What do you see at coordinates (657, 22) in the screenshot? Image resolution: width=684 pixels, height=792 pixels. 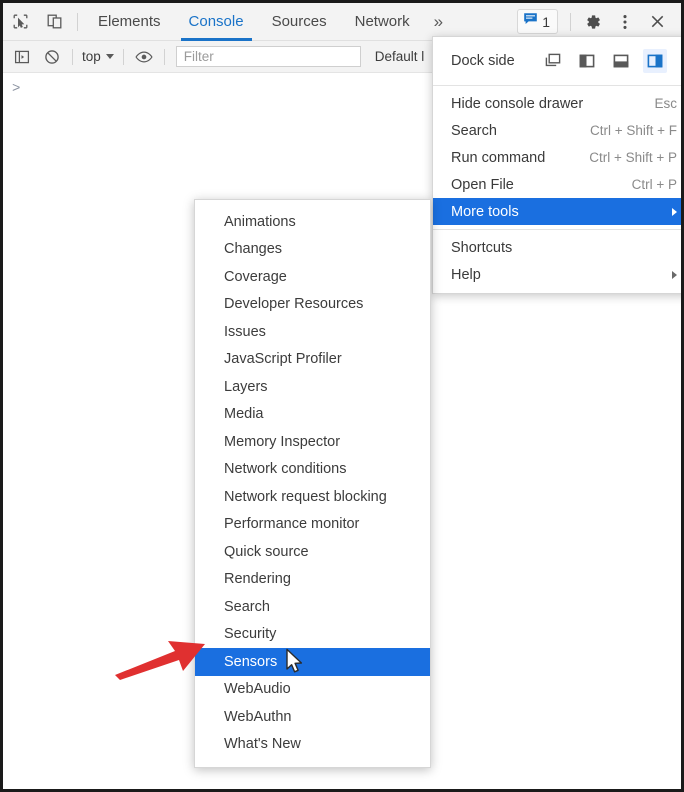 I see `close-icon` at bounding box center [657, 22].